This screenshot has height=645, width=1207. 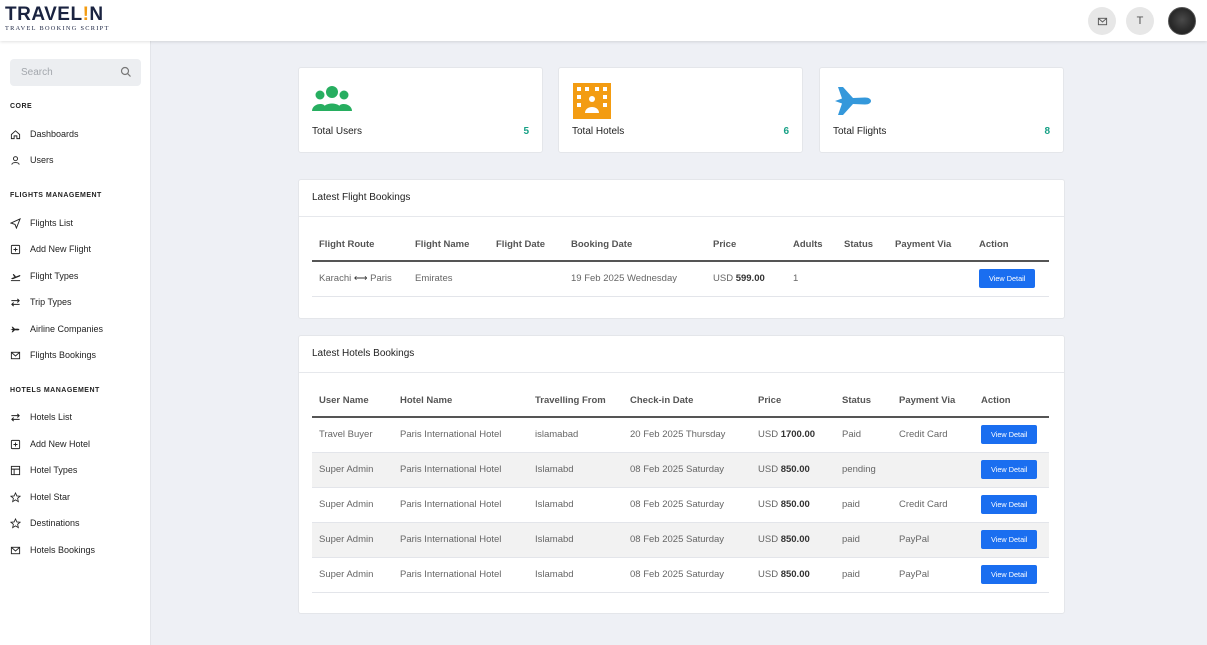 What do you see at coordinates (448, 245) in the screenshot?
I see `column-header: Flight Name` at bounding box center [448, 245].